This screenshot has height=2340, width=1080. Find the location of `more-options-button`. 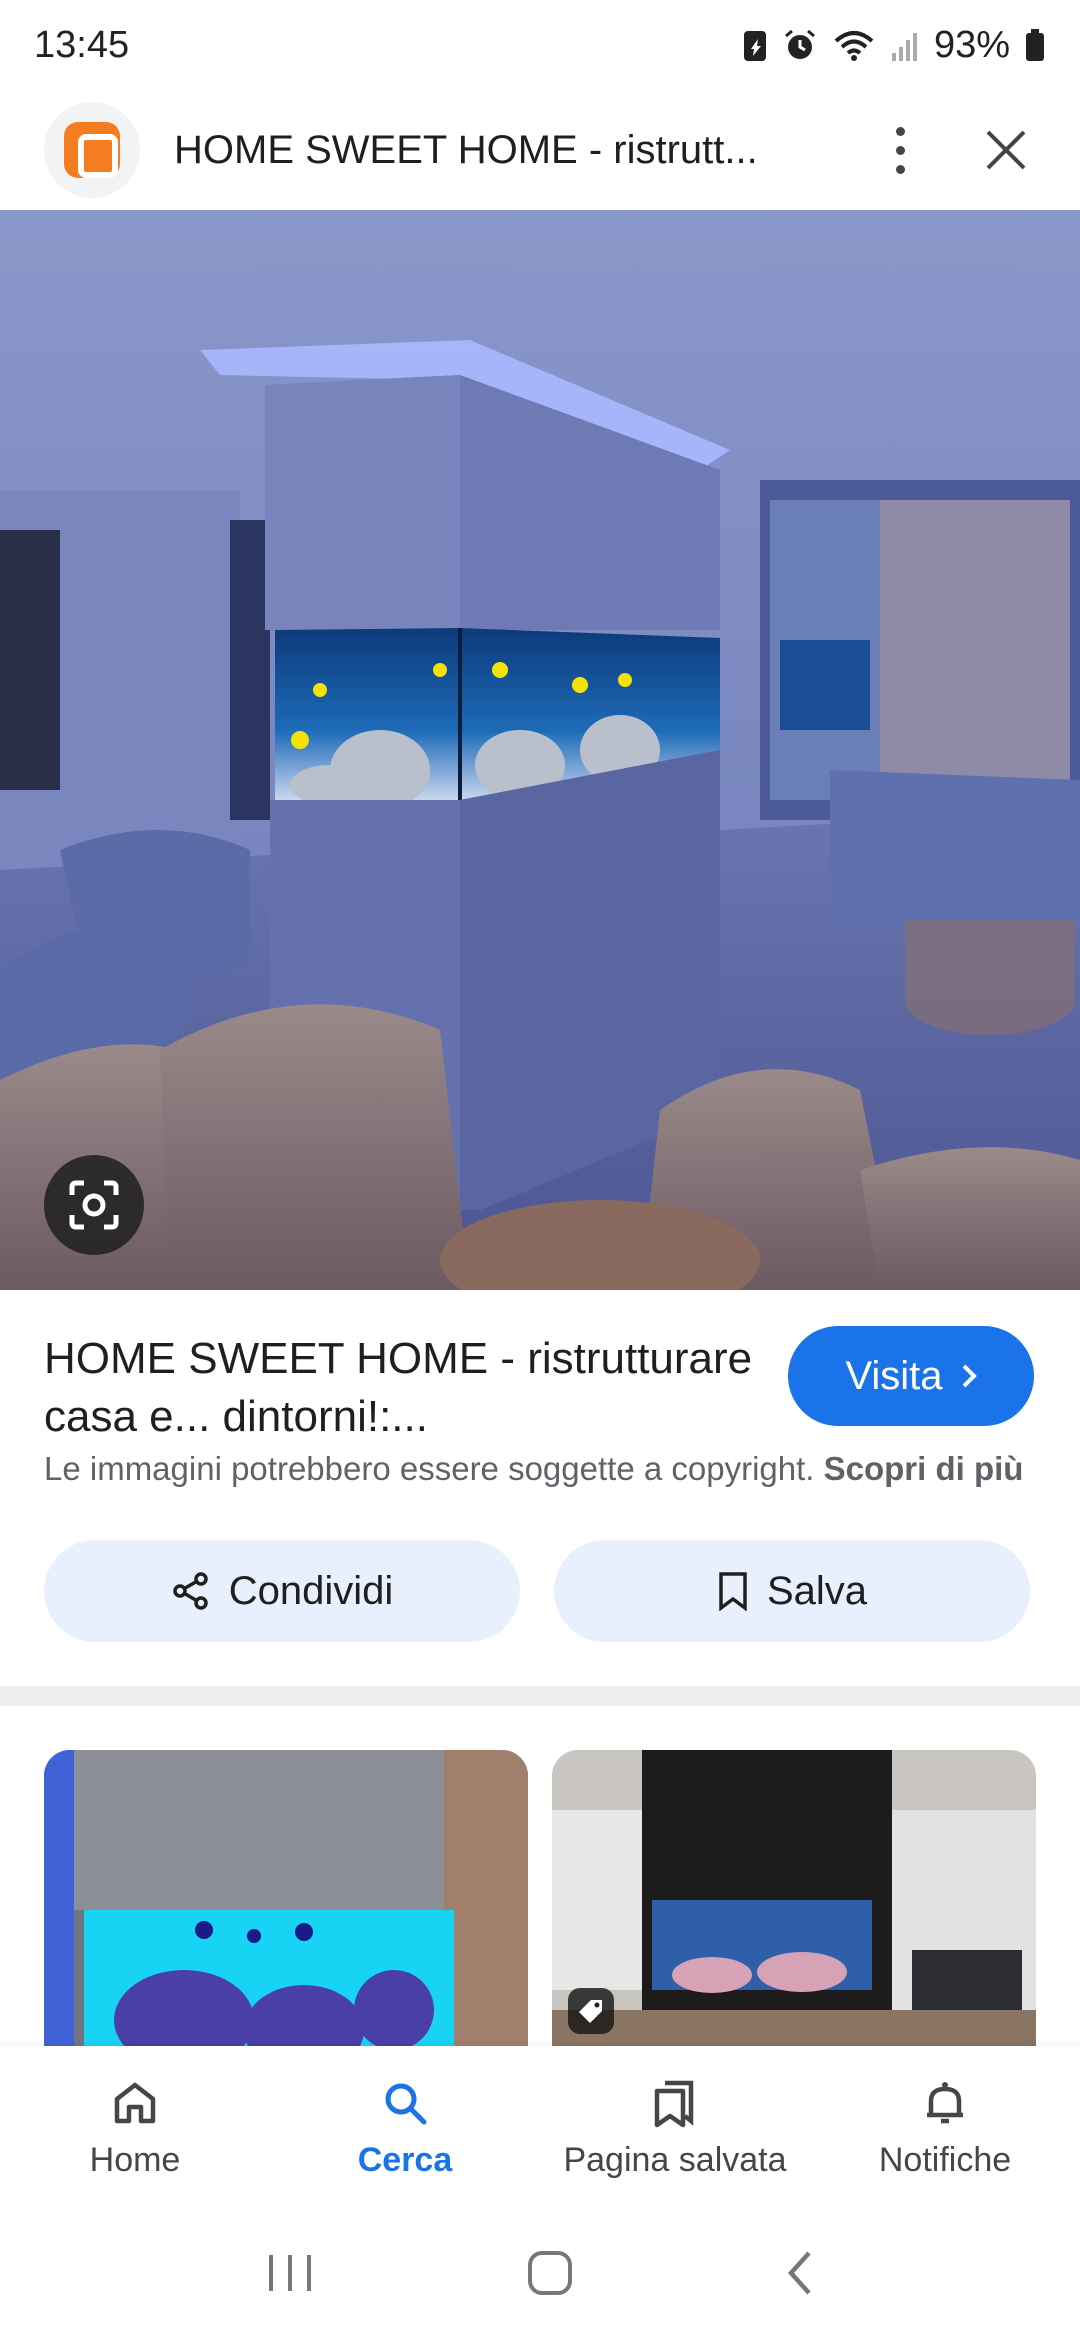

more-options-button is located at coordinates (900, 150).